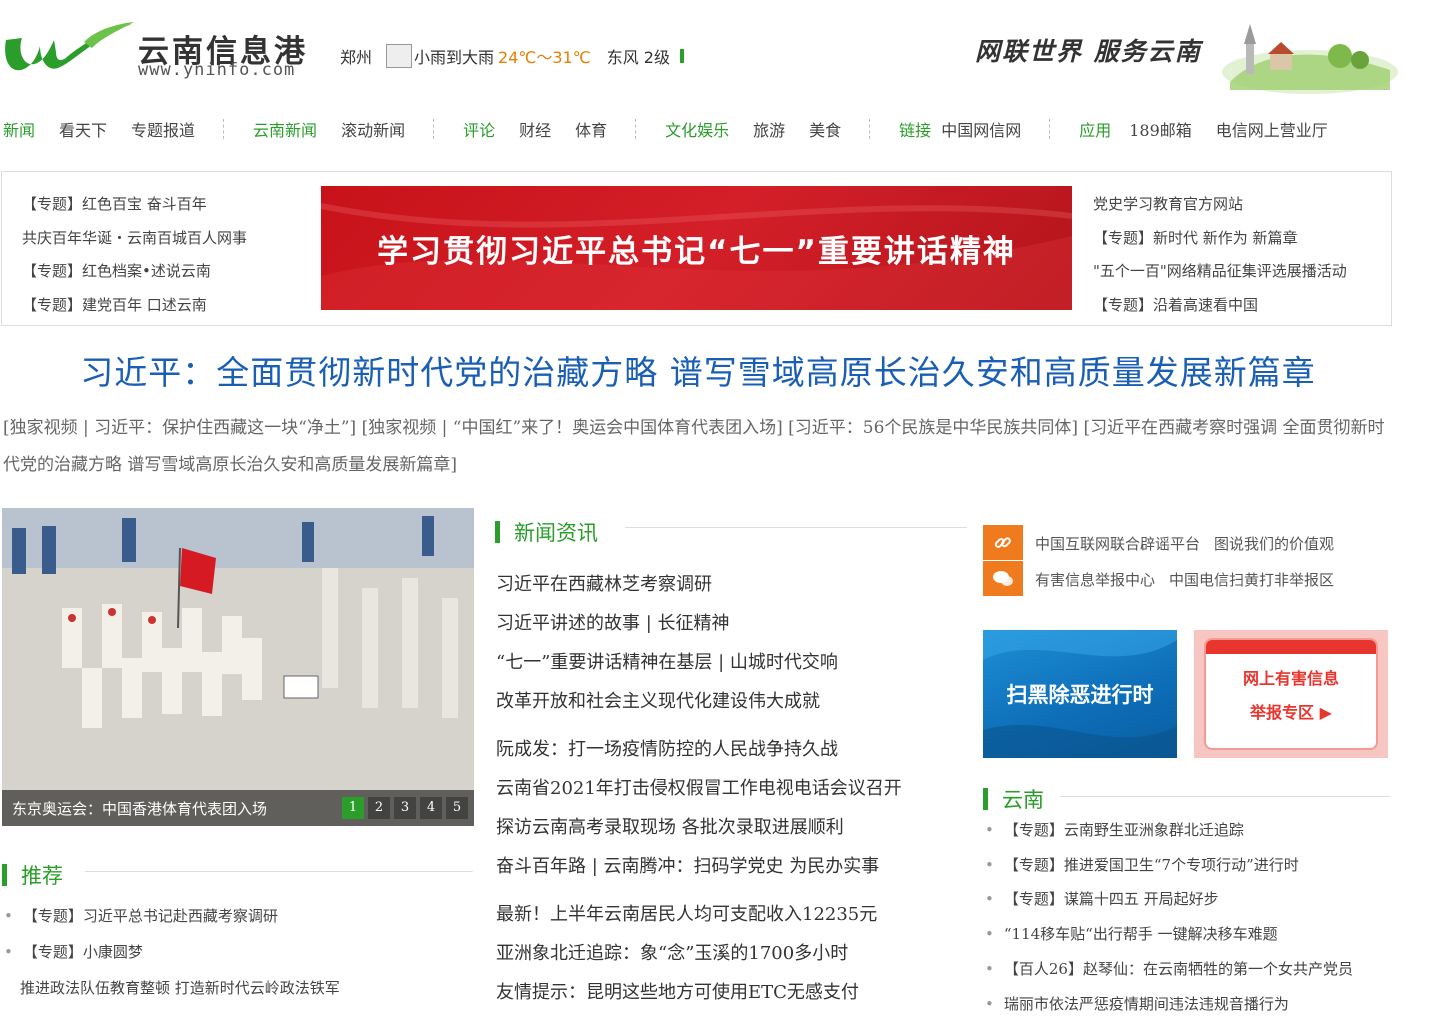 The height and width of the screenshot is (1021, 1440). I want to click on news-item: 友情提示：昆明这些地方可使用ETC无感支付, so click(677, 992).